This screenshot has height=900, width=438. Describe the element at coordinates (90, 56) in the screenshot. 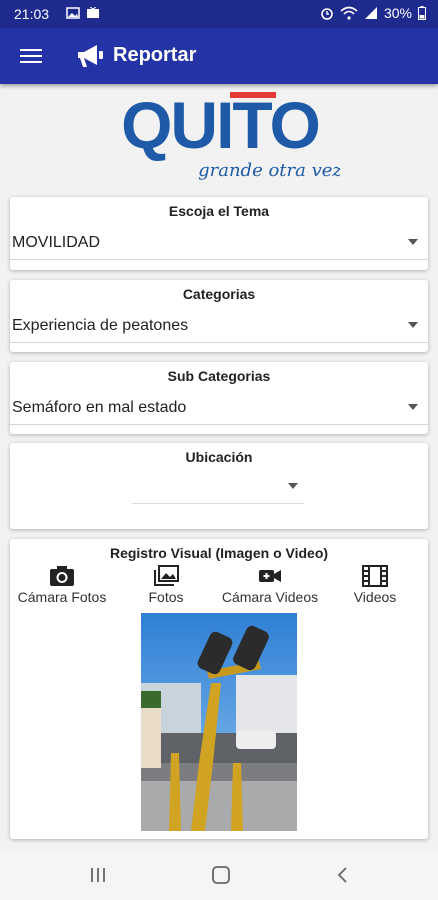

I see `megaphone-icon` at that location.